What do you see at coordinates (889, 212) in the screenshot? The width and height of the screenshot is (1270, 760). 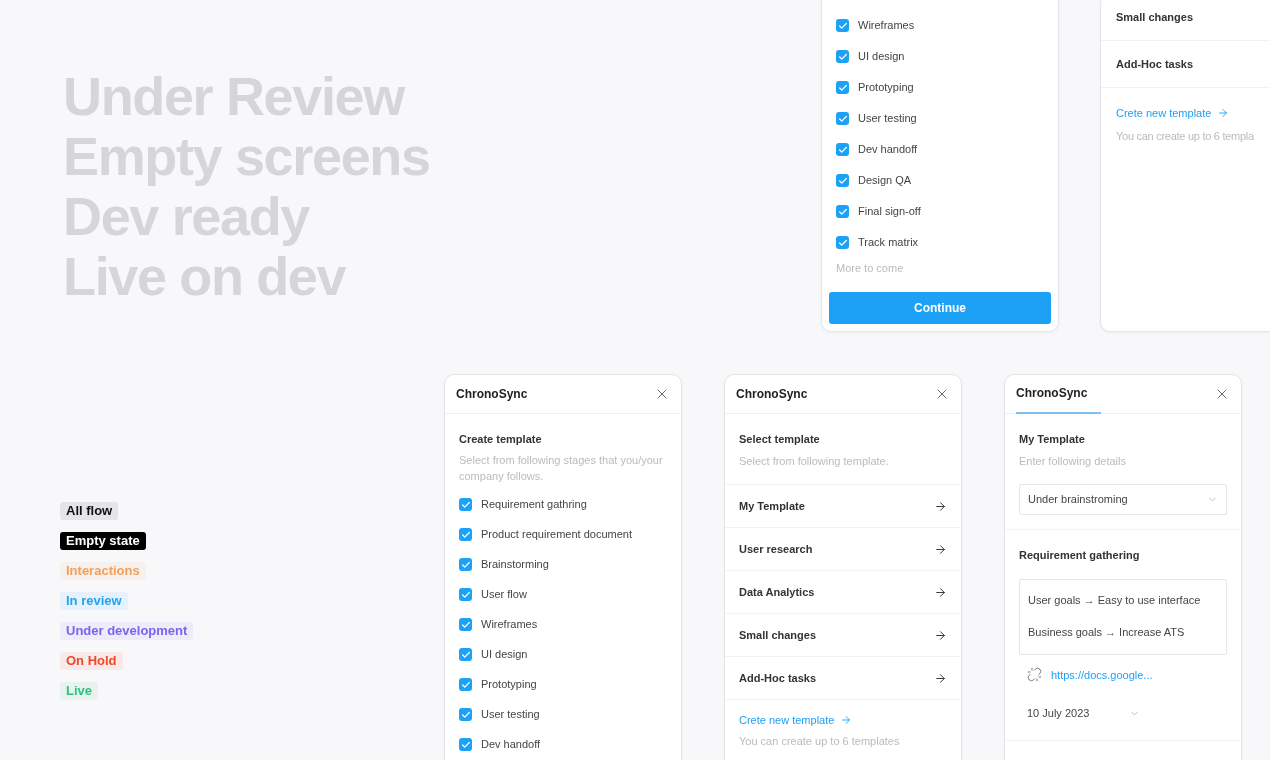 I see `stage-label: Final sign-off` at bounding box center [889, 212].